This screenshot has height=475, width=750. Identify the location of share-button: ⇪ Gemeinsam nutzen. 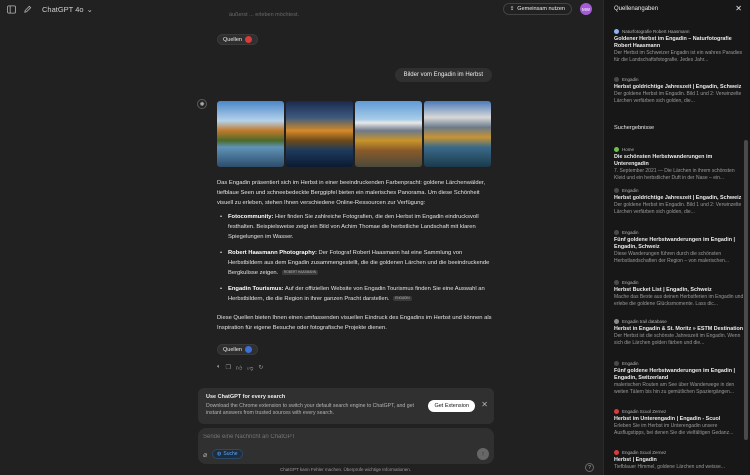
(537, 9).